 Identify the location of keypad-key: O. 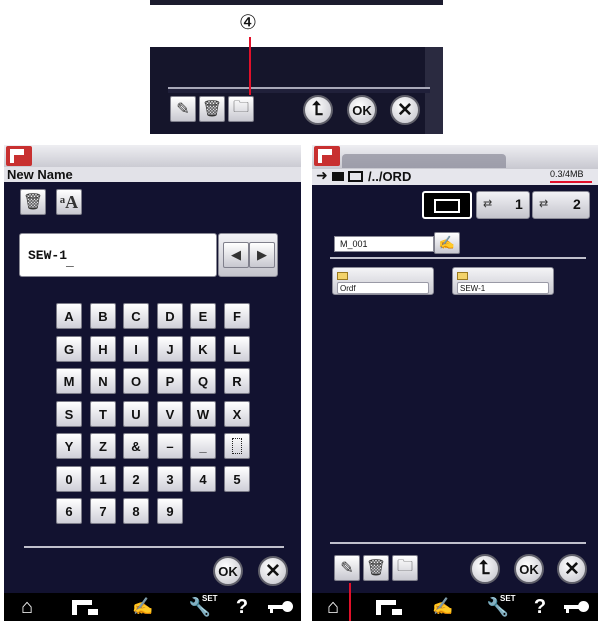
(136, 381).